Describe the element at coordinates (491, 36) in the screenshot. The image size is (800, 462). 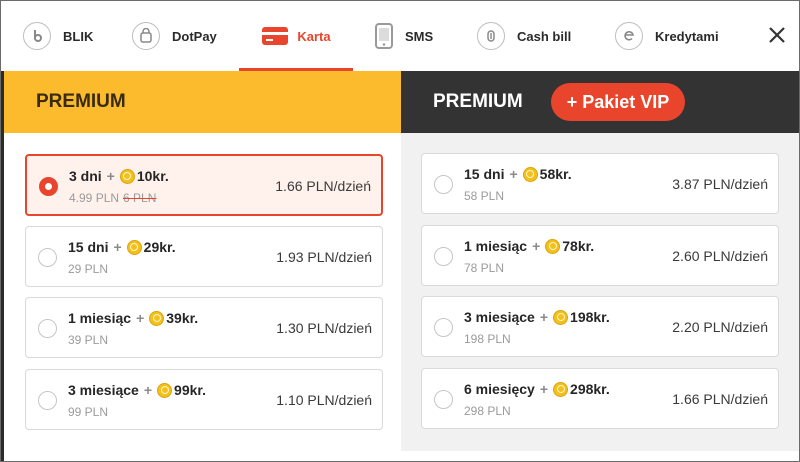
I see `cashbill-icon` at that location.